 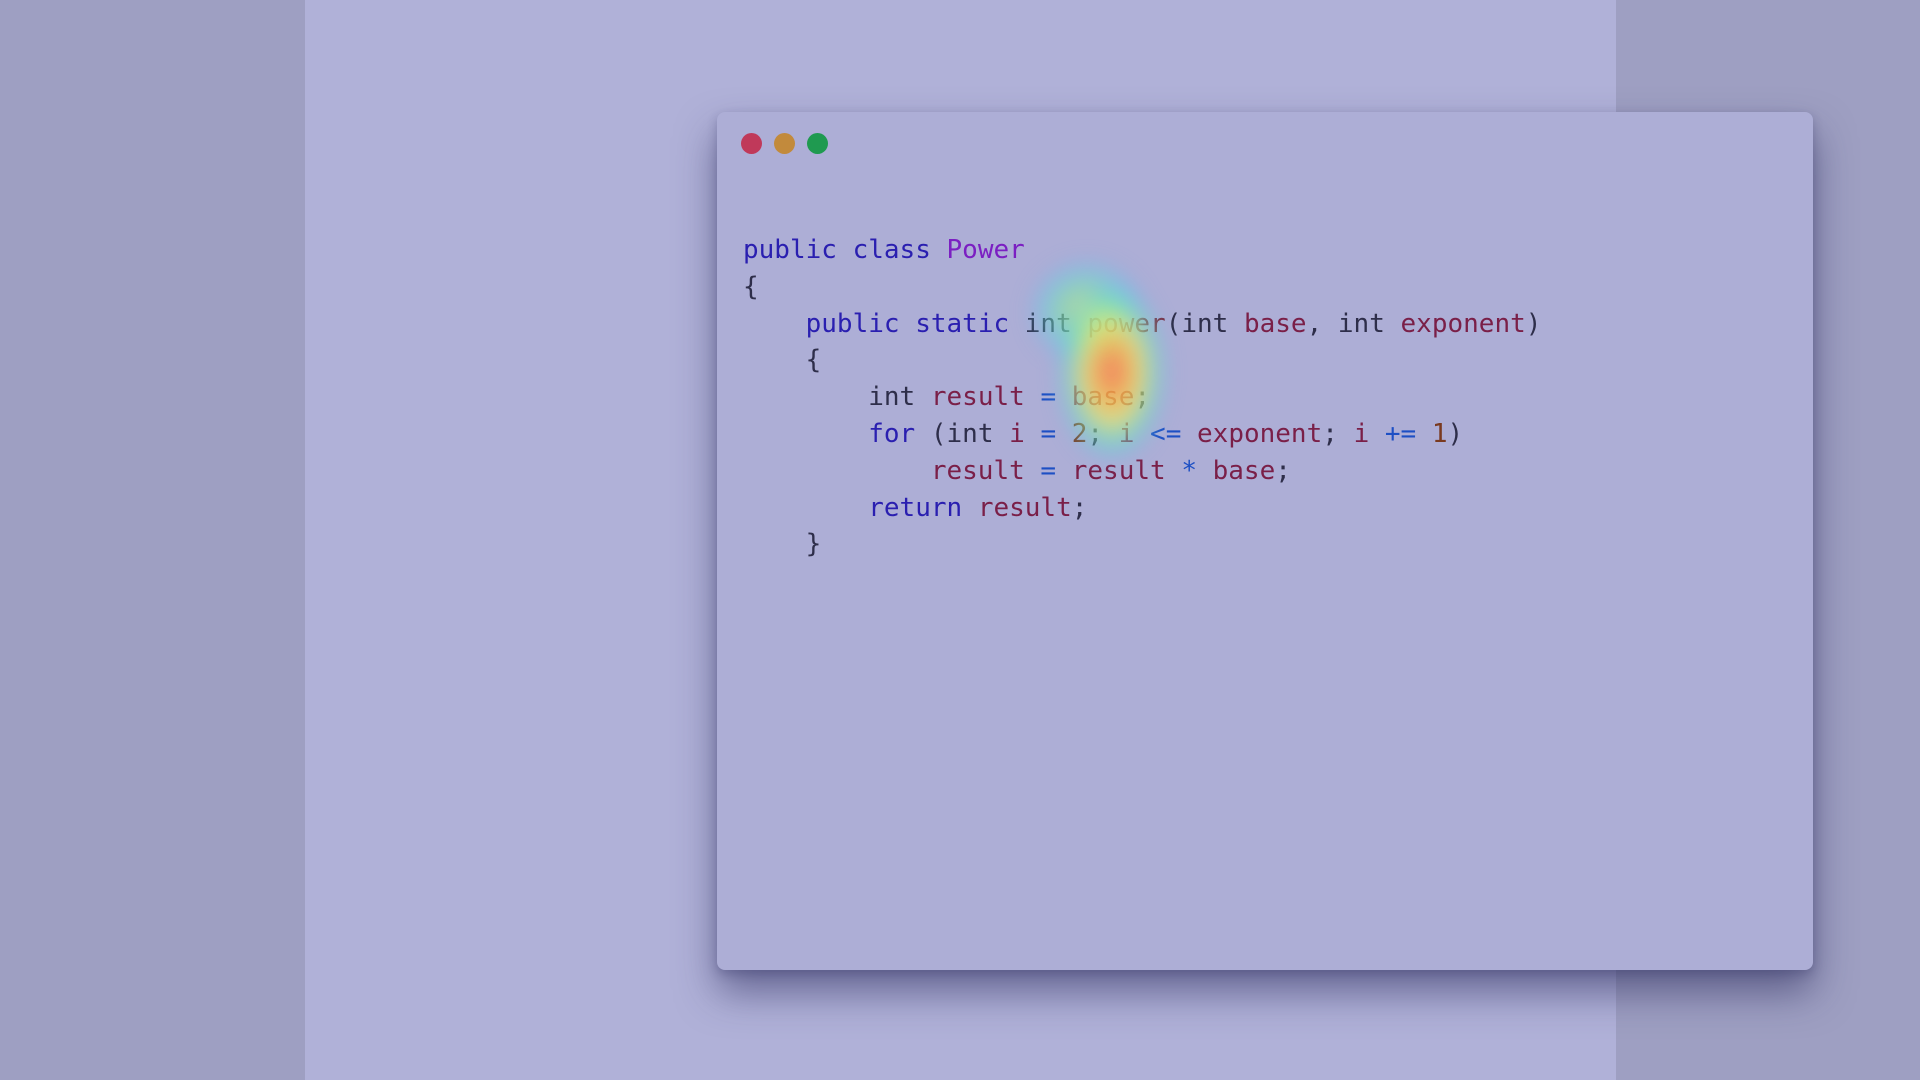 I want to click on code-token: +=, so click(x=1400, y=433).